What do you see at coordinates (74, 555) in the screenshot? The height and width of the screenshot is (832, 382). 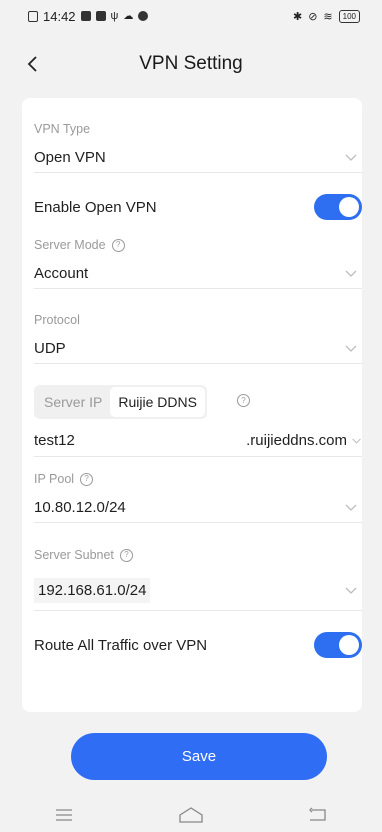 I see `server-subnet-label-text: Server Subnet` at bounding box center [74, 555].